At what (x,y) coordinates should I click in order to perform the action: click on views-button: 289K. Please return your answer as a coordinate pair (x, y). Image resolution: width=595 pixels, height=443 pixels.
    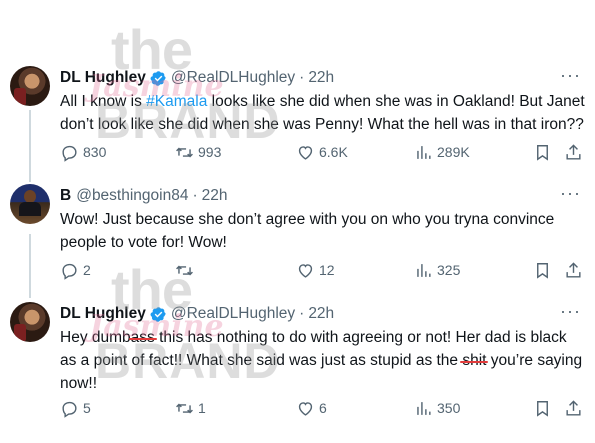
    Looking at the image, I should click on (442, 152).